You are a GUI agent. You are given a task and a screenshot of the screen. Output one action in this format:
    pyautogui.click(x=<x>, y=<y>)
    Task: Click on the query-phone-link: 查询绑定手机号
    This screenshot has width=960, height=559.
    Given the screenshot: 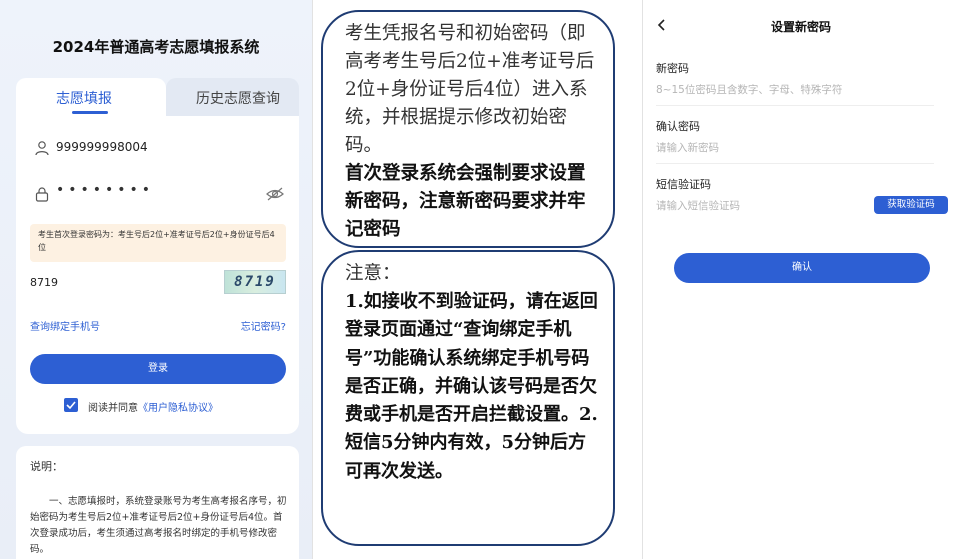 What is the action you would take?
    pyautogui.click(x=65, y=325)
    